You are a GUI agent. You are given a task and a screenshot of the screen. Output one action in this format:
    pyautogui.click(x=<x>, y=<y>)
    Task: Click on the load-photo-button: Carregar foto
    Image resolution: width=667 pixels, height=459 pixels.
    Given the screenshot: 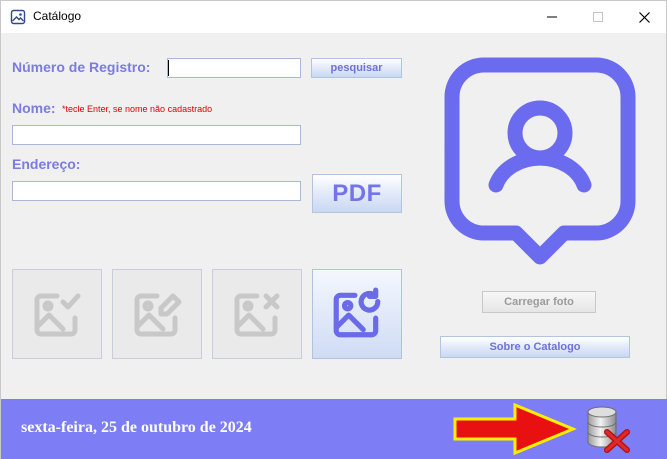 What is the action you would take?
    pyautogui.click(x=539, y=302)
    